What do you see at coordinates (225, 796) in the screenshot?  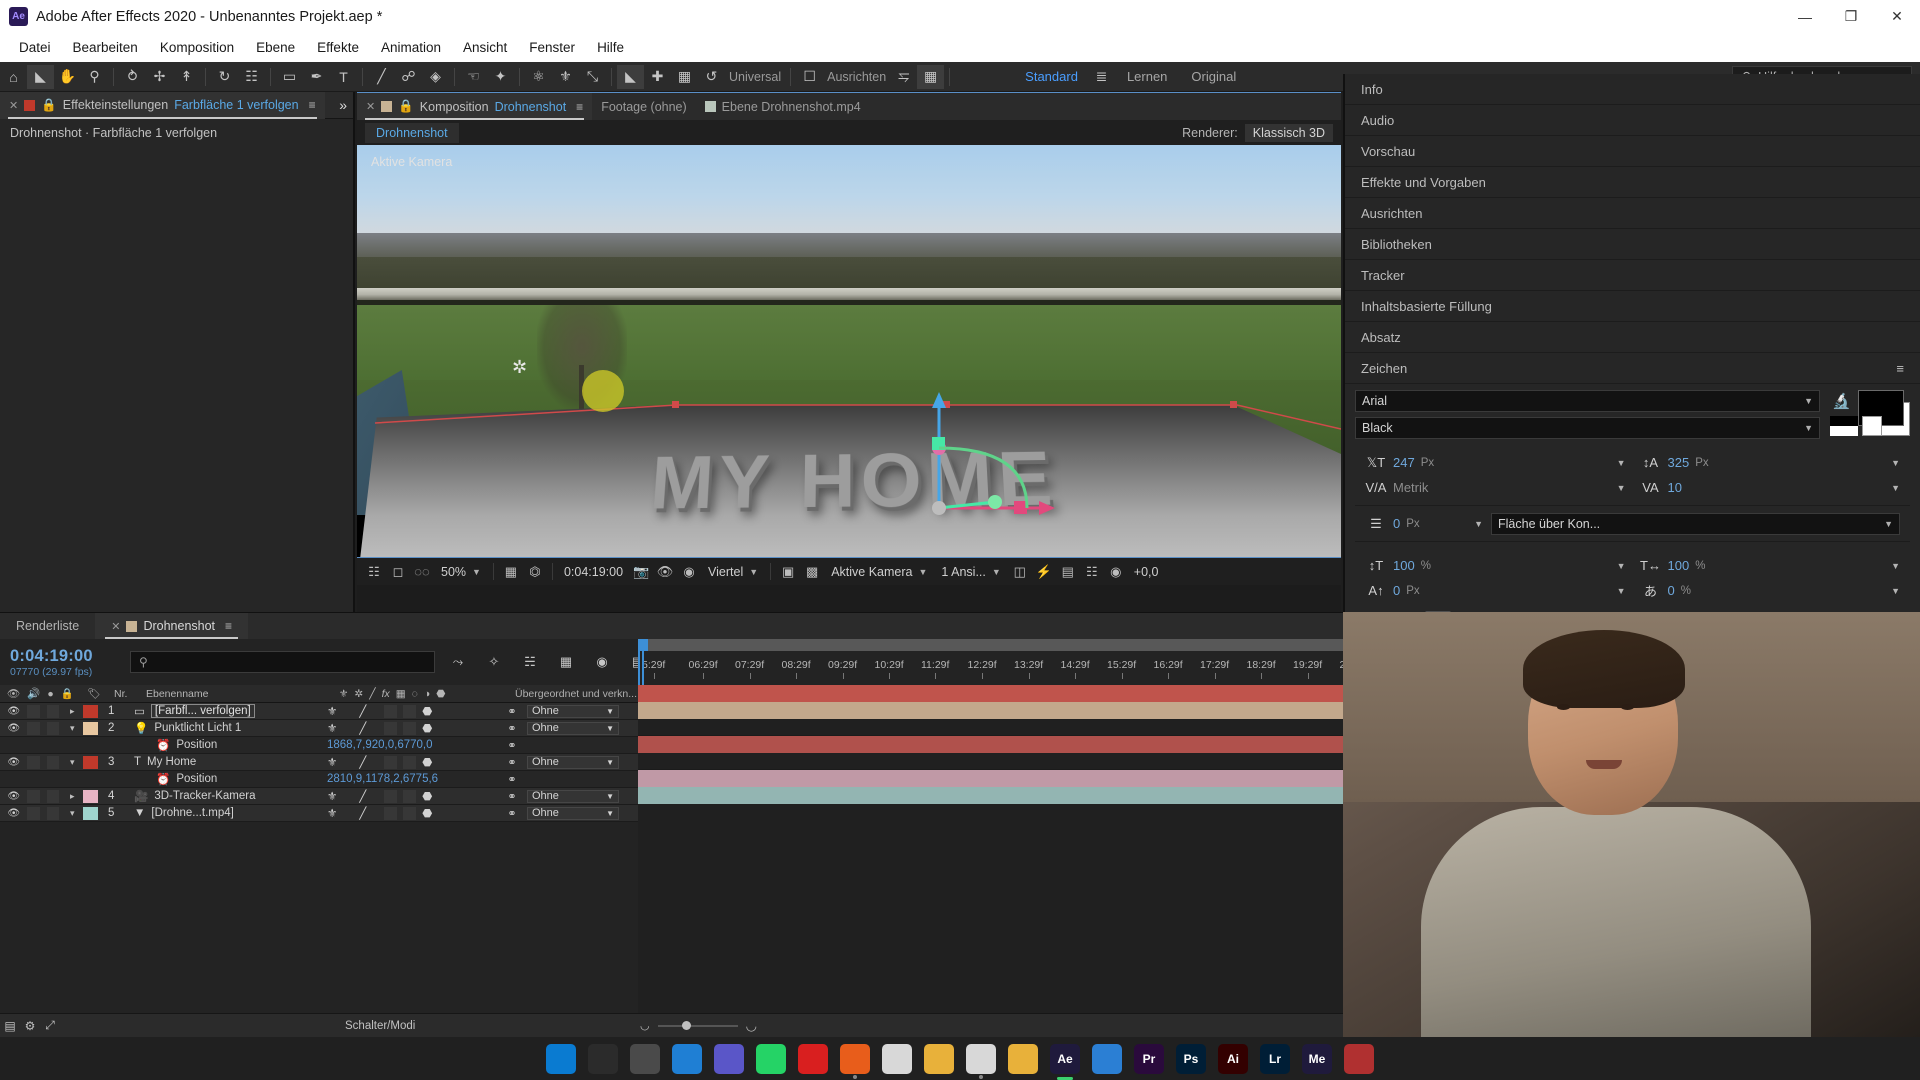 I see `layer-name: 🎥 3D-Tracker-Kamera` at bounding box center [225, 796].